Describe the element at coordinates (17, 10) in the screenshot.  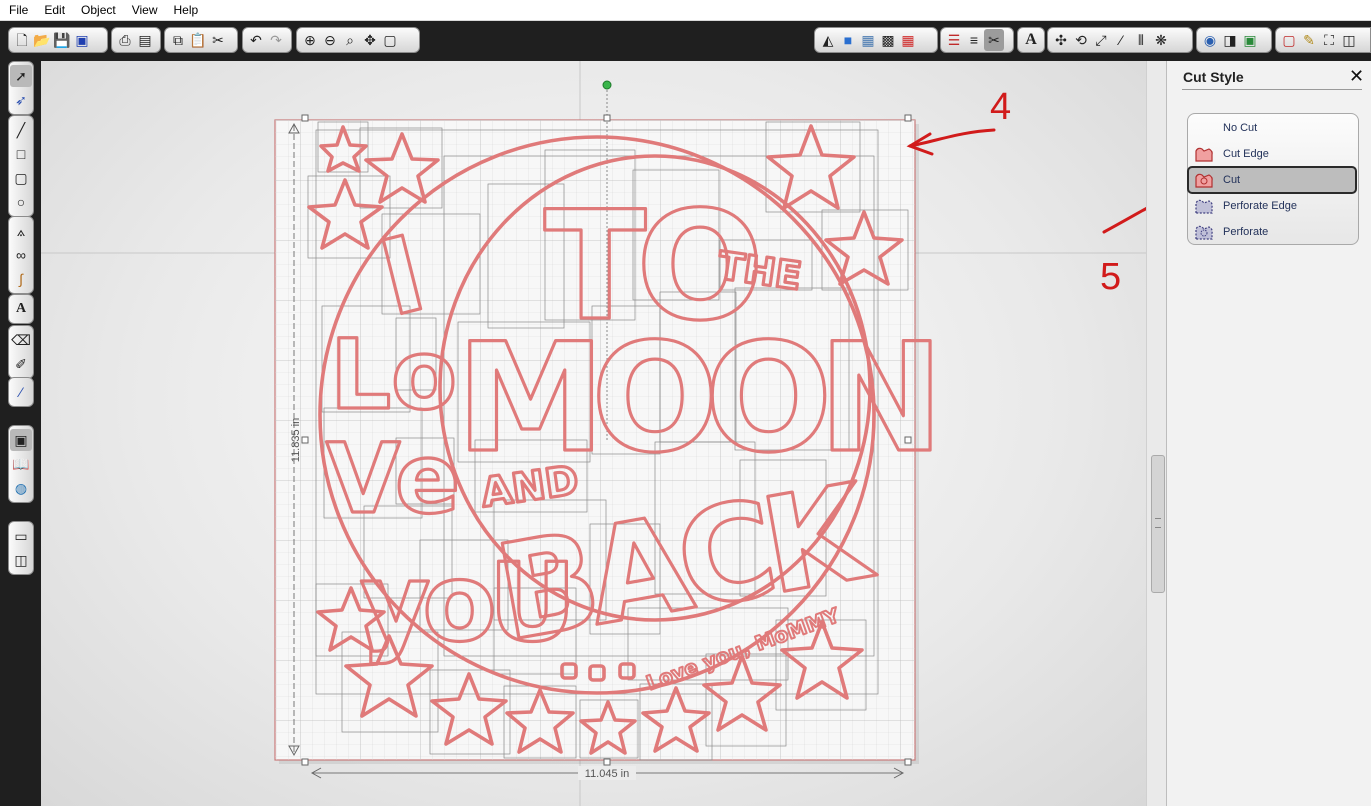
I see `menu-file: File` at that location.